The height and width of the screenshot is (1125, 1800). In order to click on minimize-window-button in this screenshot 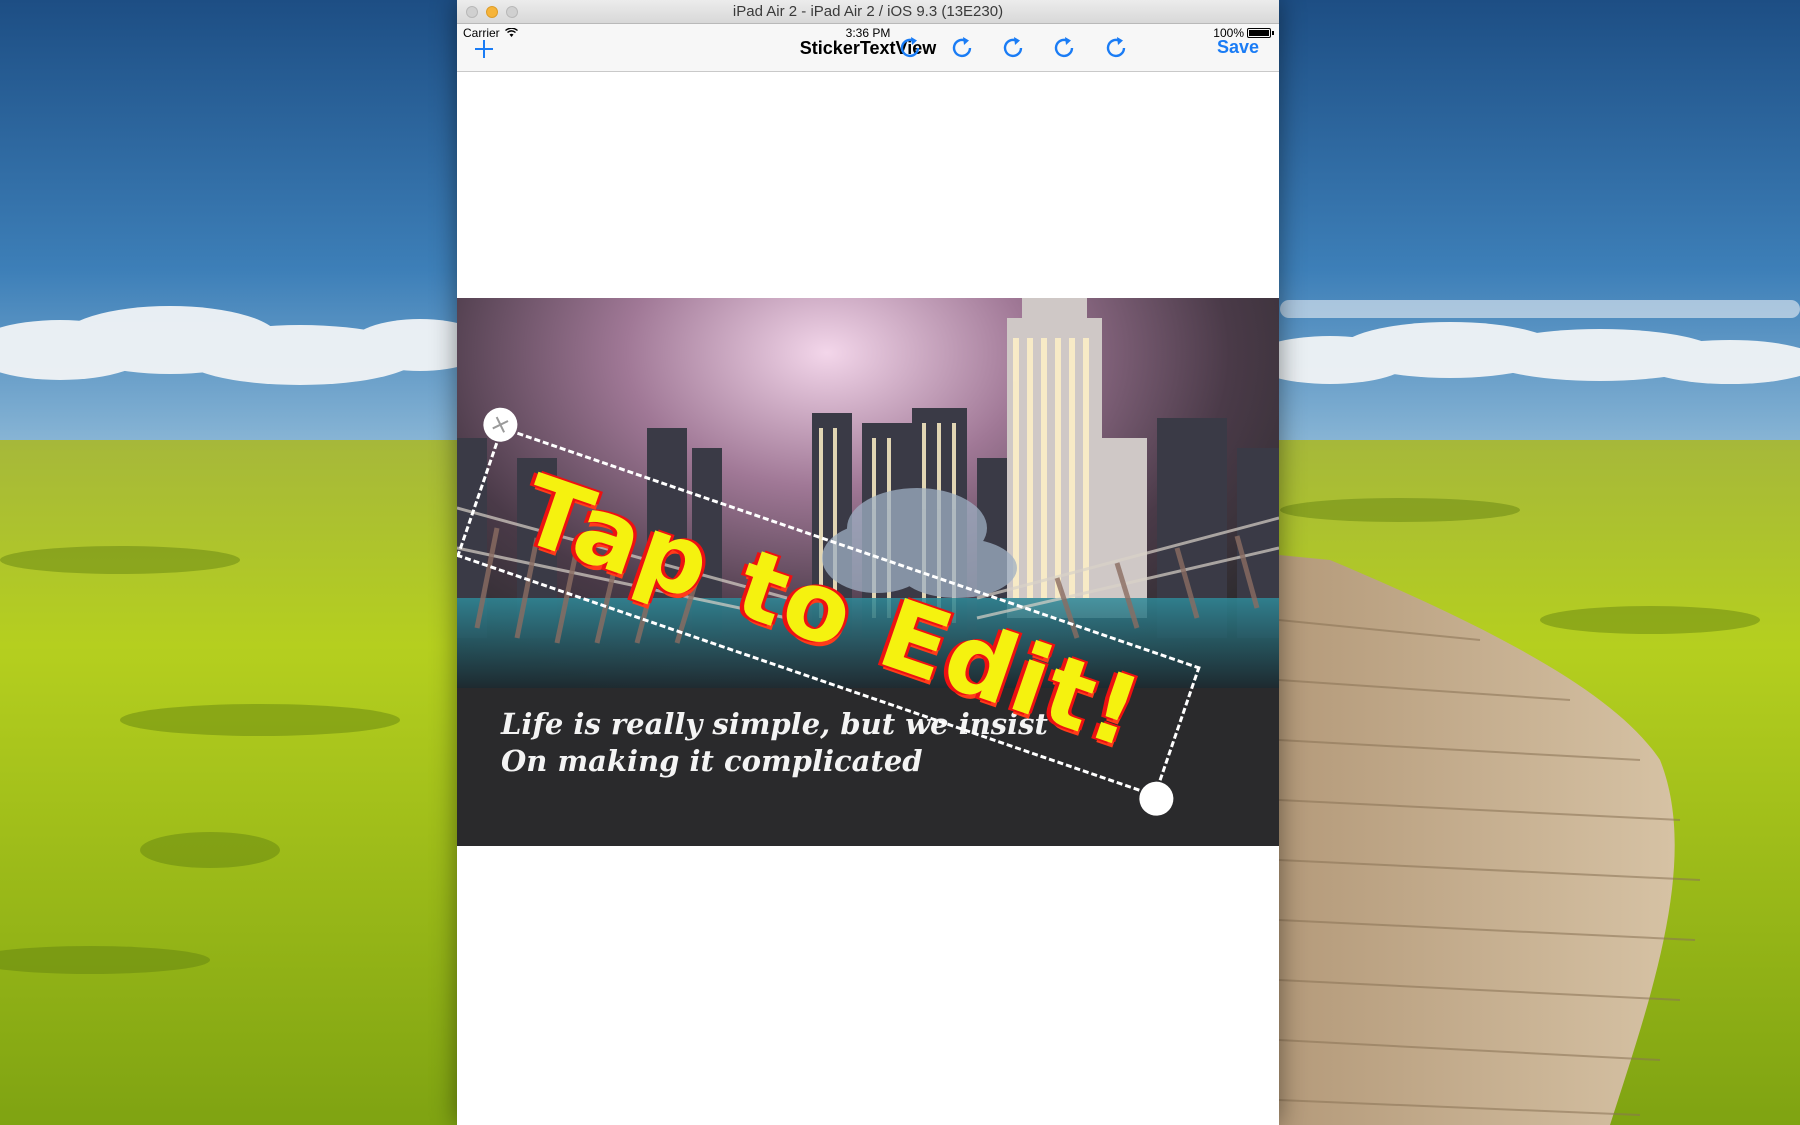, I will do `click(492, 12)`.